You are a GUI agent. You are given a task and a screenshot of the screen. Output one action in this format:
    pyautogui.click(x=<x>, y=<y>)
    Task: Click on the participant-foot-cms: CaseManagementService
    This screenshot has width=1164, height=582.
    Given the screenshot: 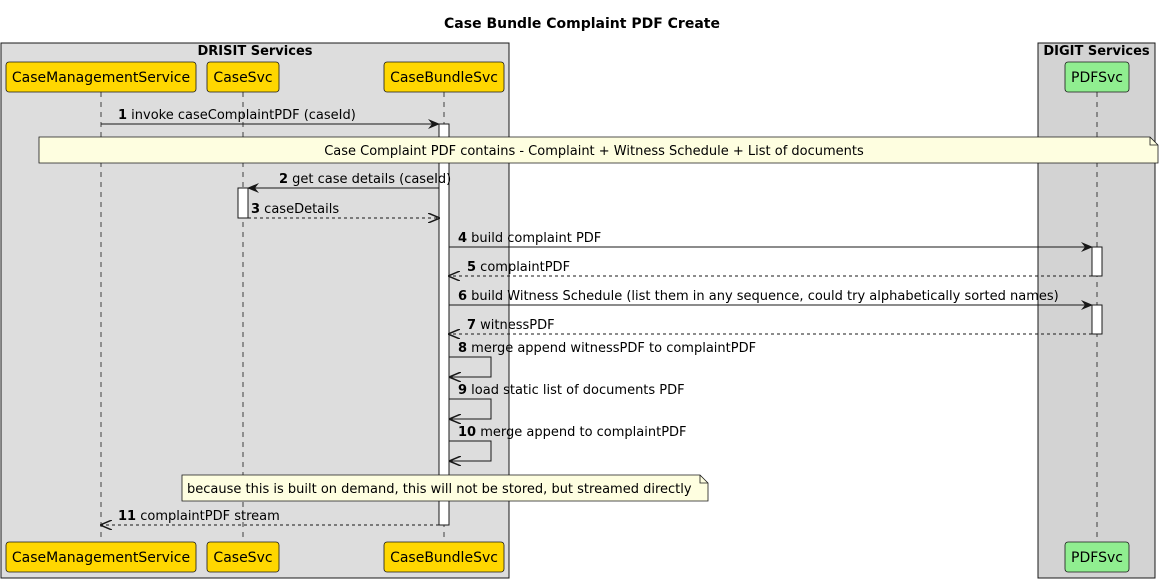 What is the action you would take?
    pyautogui.click(x=101, y=557)
    